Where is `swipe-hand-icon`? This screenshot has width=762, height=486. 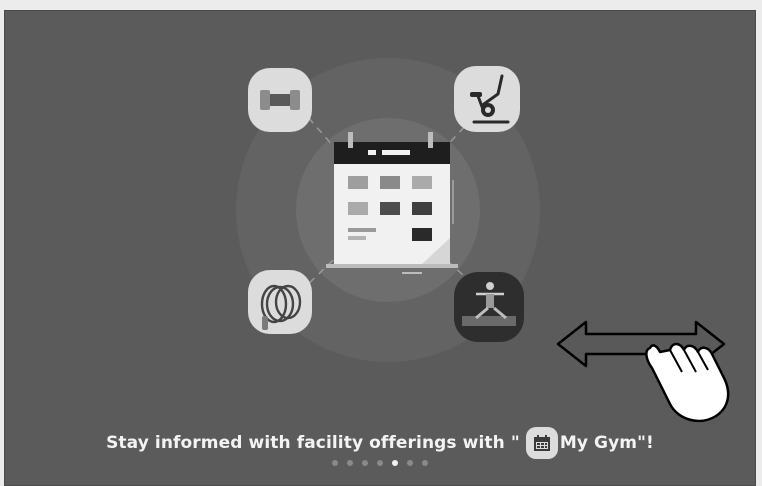 swipe-hand-icon is located at coordinates (643, 371).